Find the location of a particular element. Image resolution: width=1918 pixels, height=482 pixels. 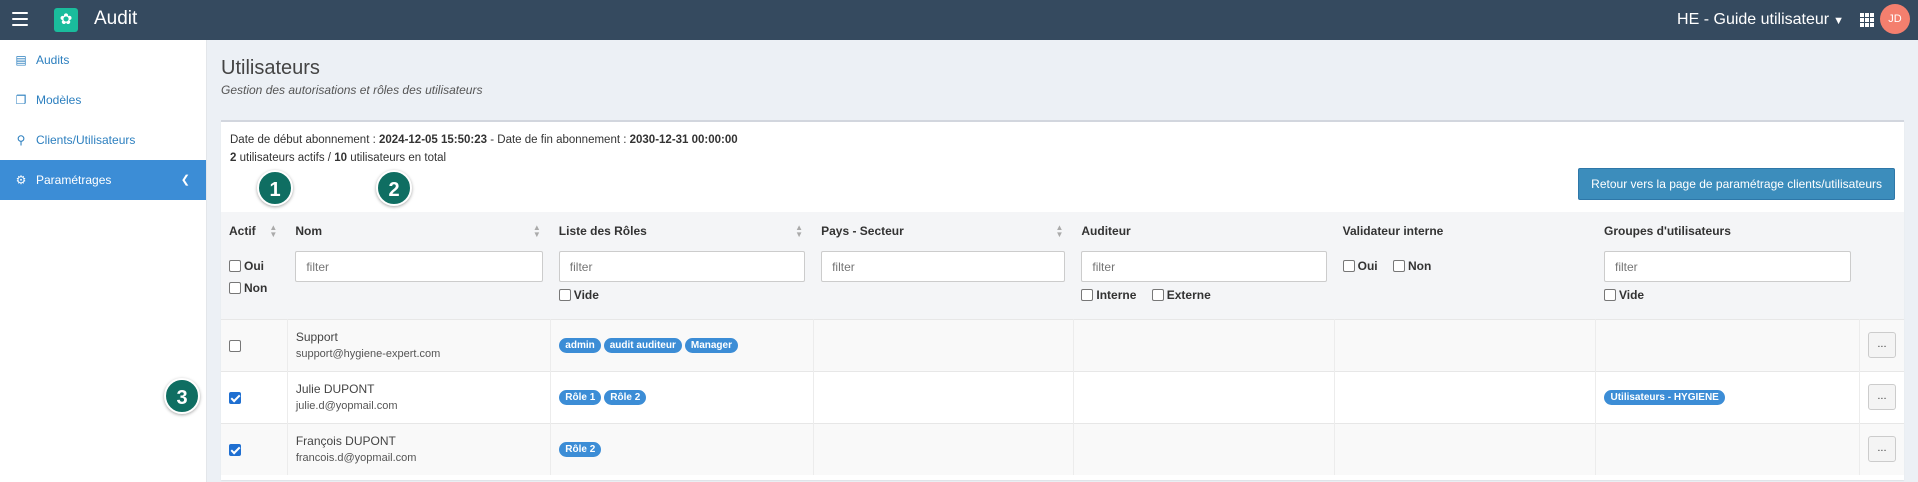

col-label: Auditeur is located at coordinates (1106, 230).